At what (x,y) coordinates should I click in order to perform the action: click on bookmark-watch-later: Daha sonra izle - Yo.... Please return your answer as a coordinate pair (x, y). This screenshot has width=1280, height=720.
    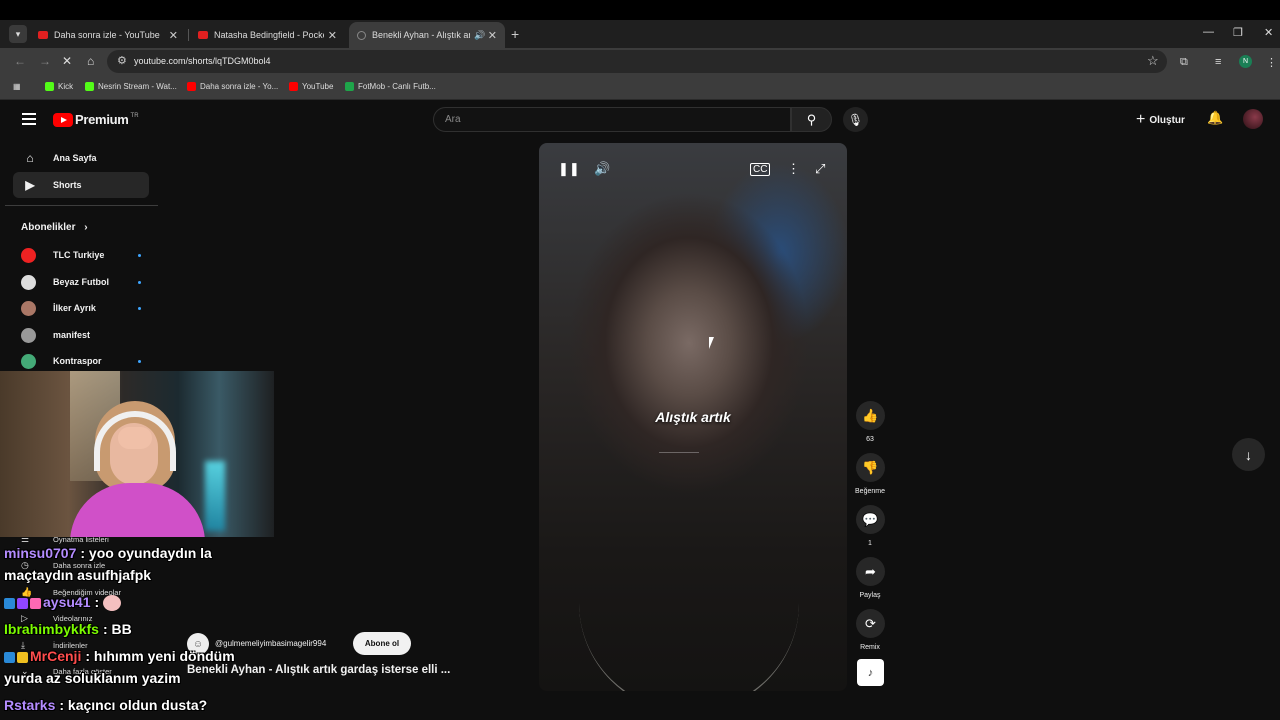
    Looking at the image, I should click on (232, 86).